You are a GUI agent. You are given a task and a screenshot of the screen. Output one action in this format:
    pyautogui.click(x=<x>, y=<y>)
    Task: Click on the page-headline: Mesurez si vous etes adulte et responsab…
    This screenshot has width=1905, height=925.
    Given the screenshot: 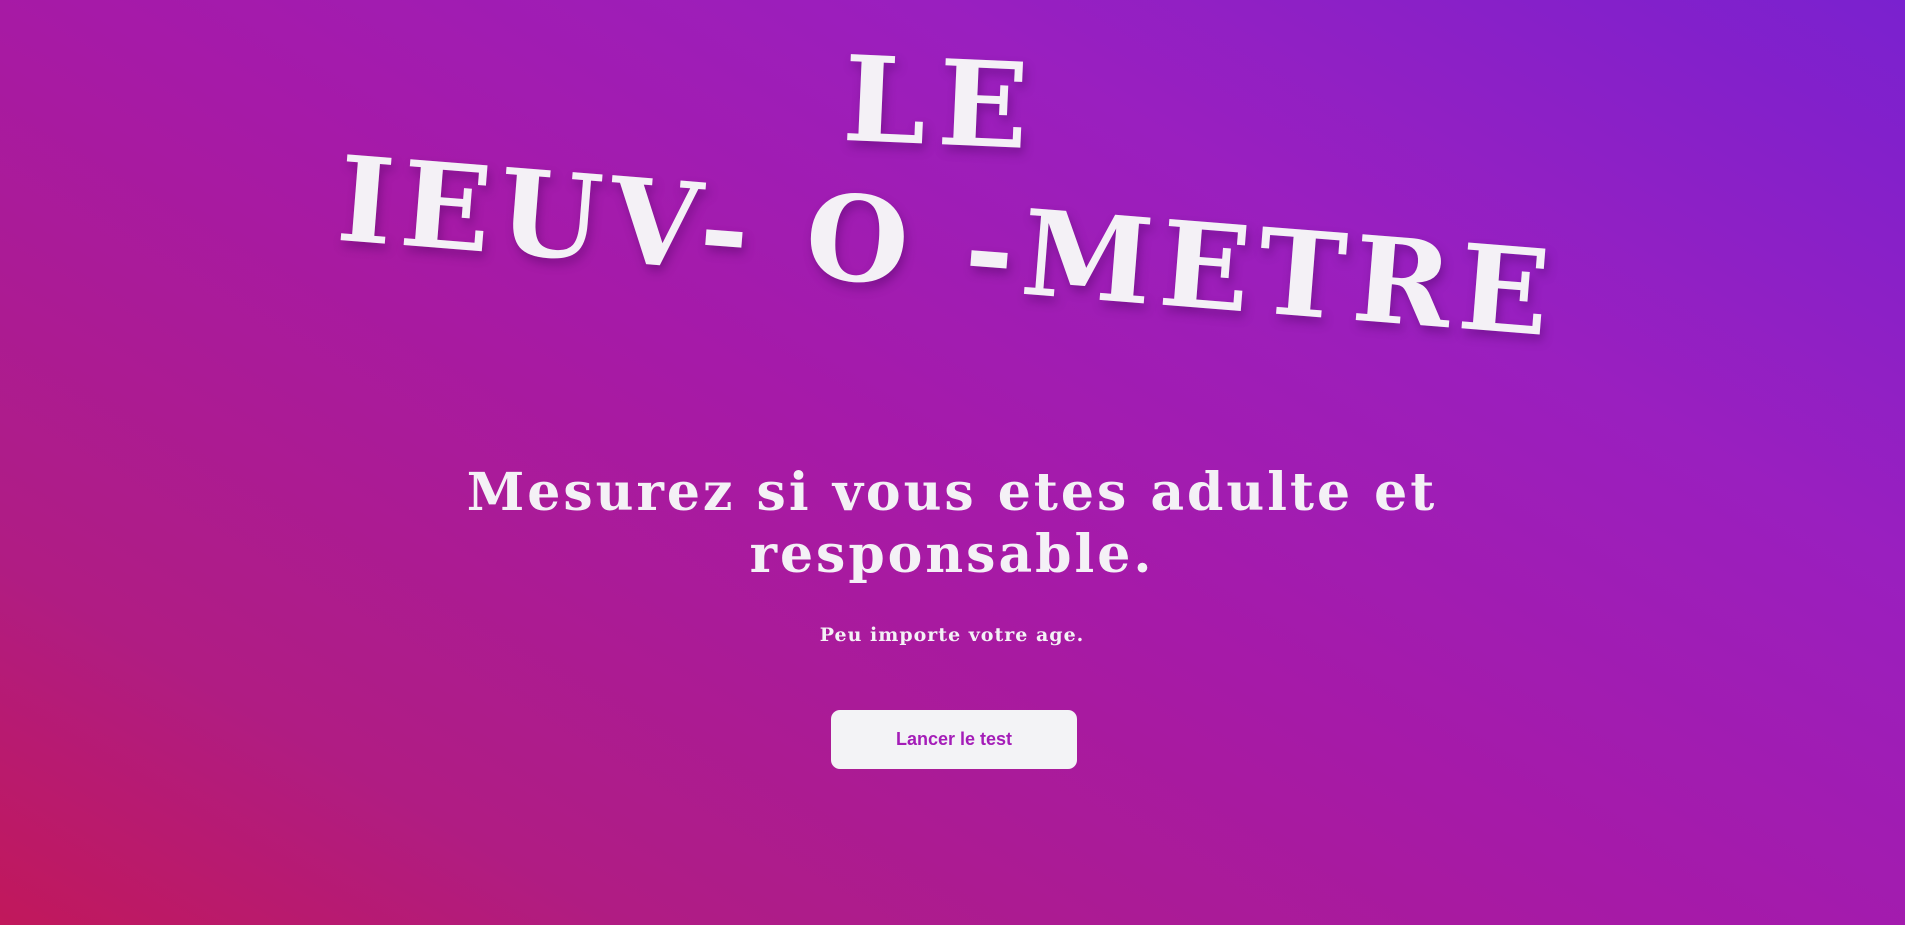 What is the action you would take?
    pyautogui.click(x=952, y=523)
    